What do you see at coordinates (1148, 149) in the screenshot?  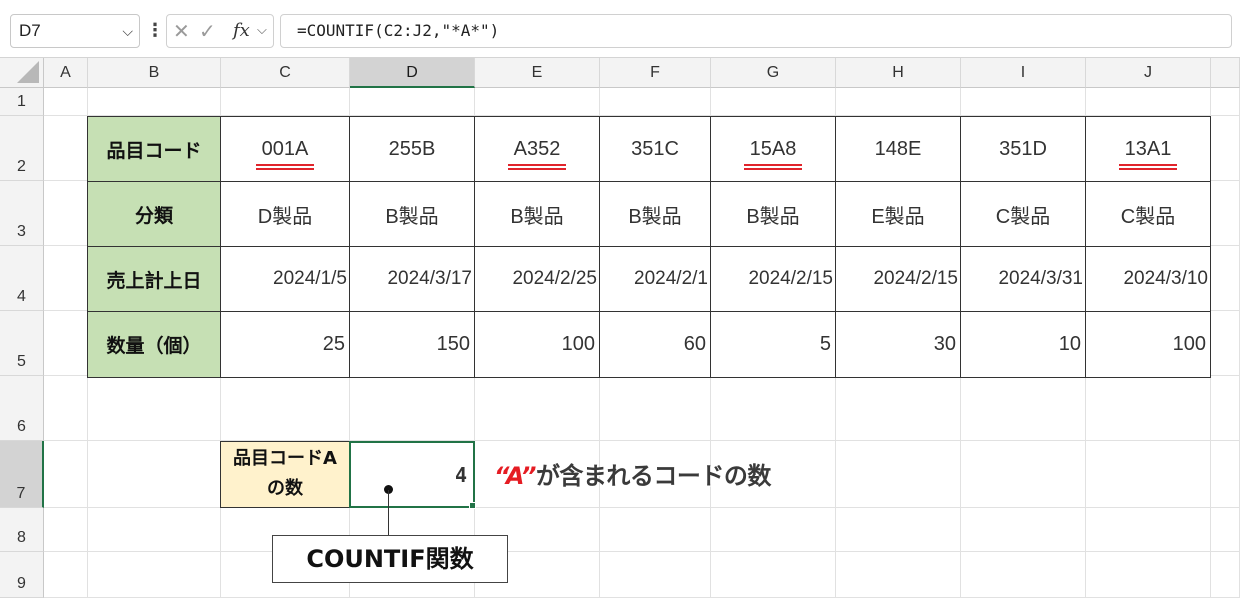 I see `code-cell: 13A1` at bounding box center [1148, 149].